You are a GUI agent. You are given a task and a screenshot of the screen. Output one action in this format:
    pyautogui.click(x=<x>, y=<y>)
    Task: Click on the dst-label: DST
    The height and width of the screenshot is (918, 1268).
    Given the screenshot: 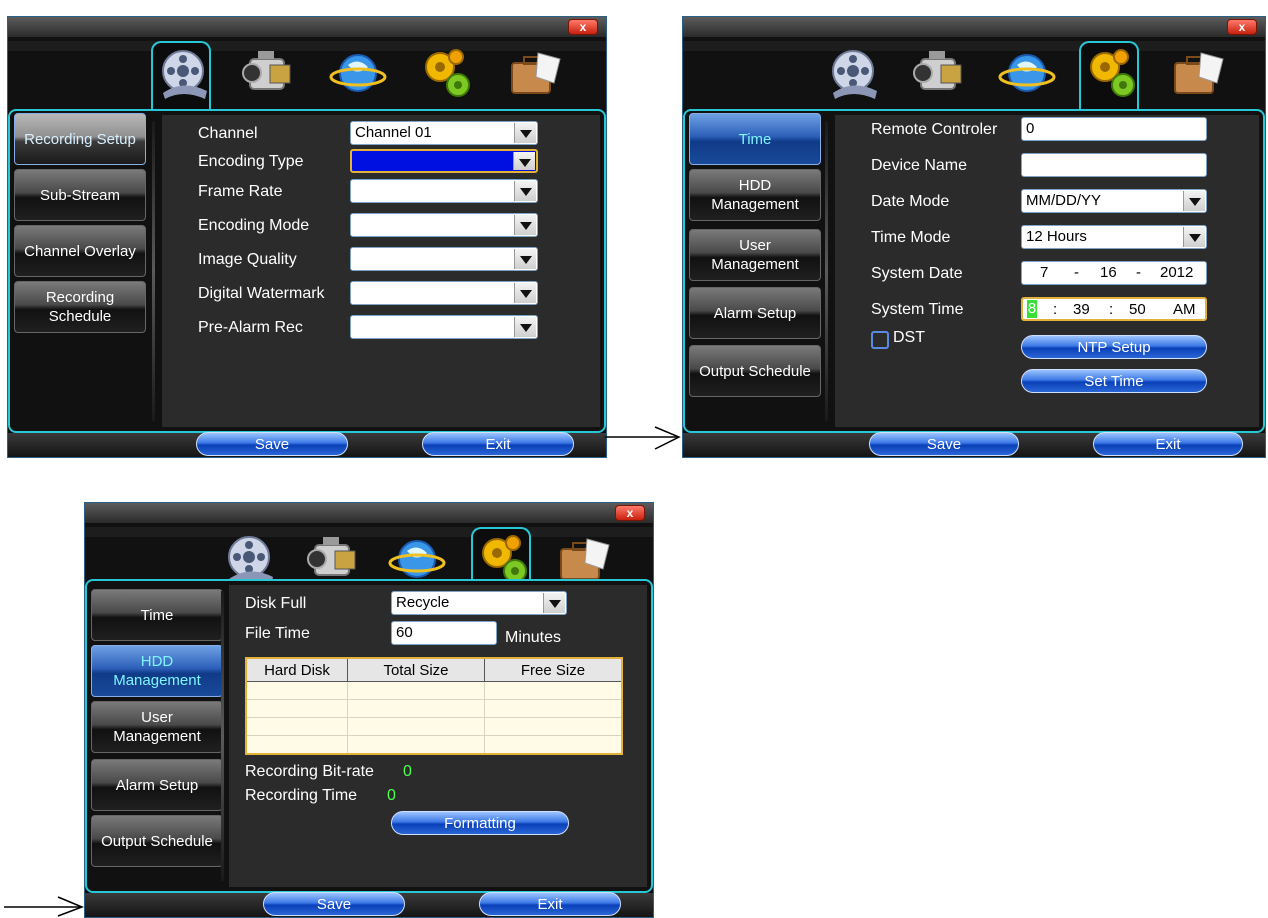 What is the action you would take?
    pyautogui.click(x=909, y=337)
    